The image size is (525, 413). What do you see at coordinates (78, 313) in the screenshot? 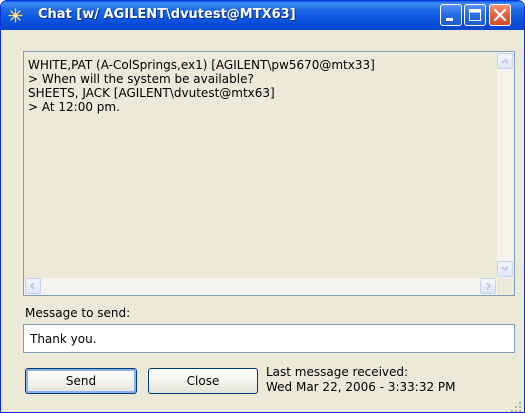
I see `message-label: Message to send:` at bounding box center [78, 313].